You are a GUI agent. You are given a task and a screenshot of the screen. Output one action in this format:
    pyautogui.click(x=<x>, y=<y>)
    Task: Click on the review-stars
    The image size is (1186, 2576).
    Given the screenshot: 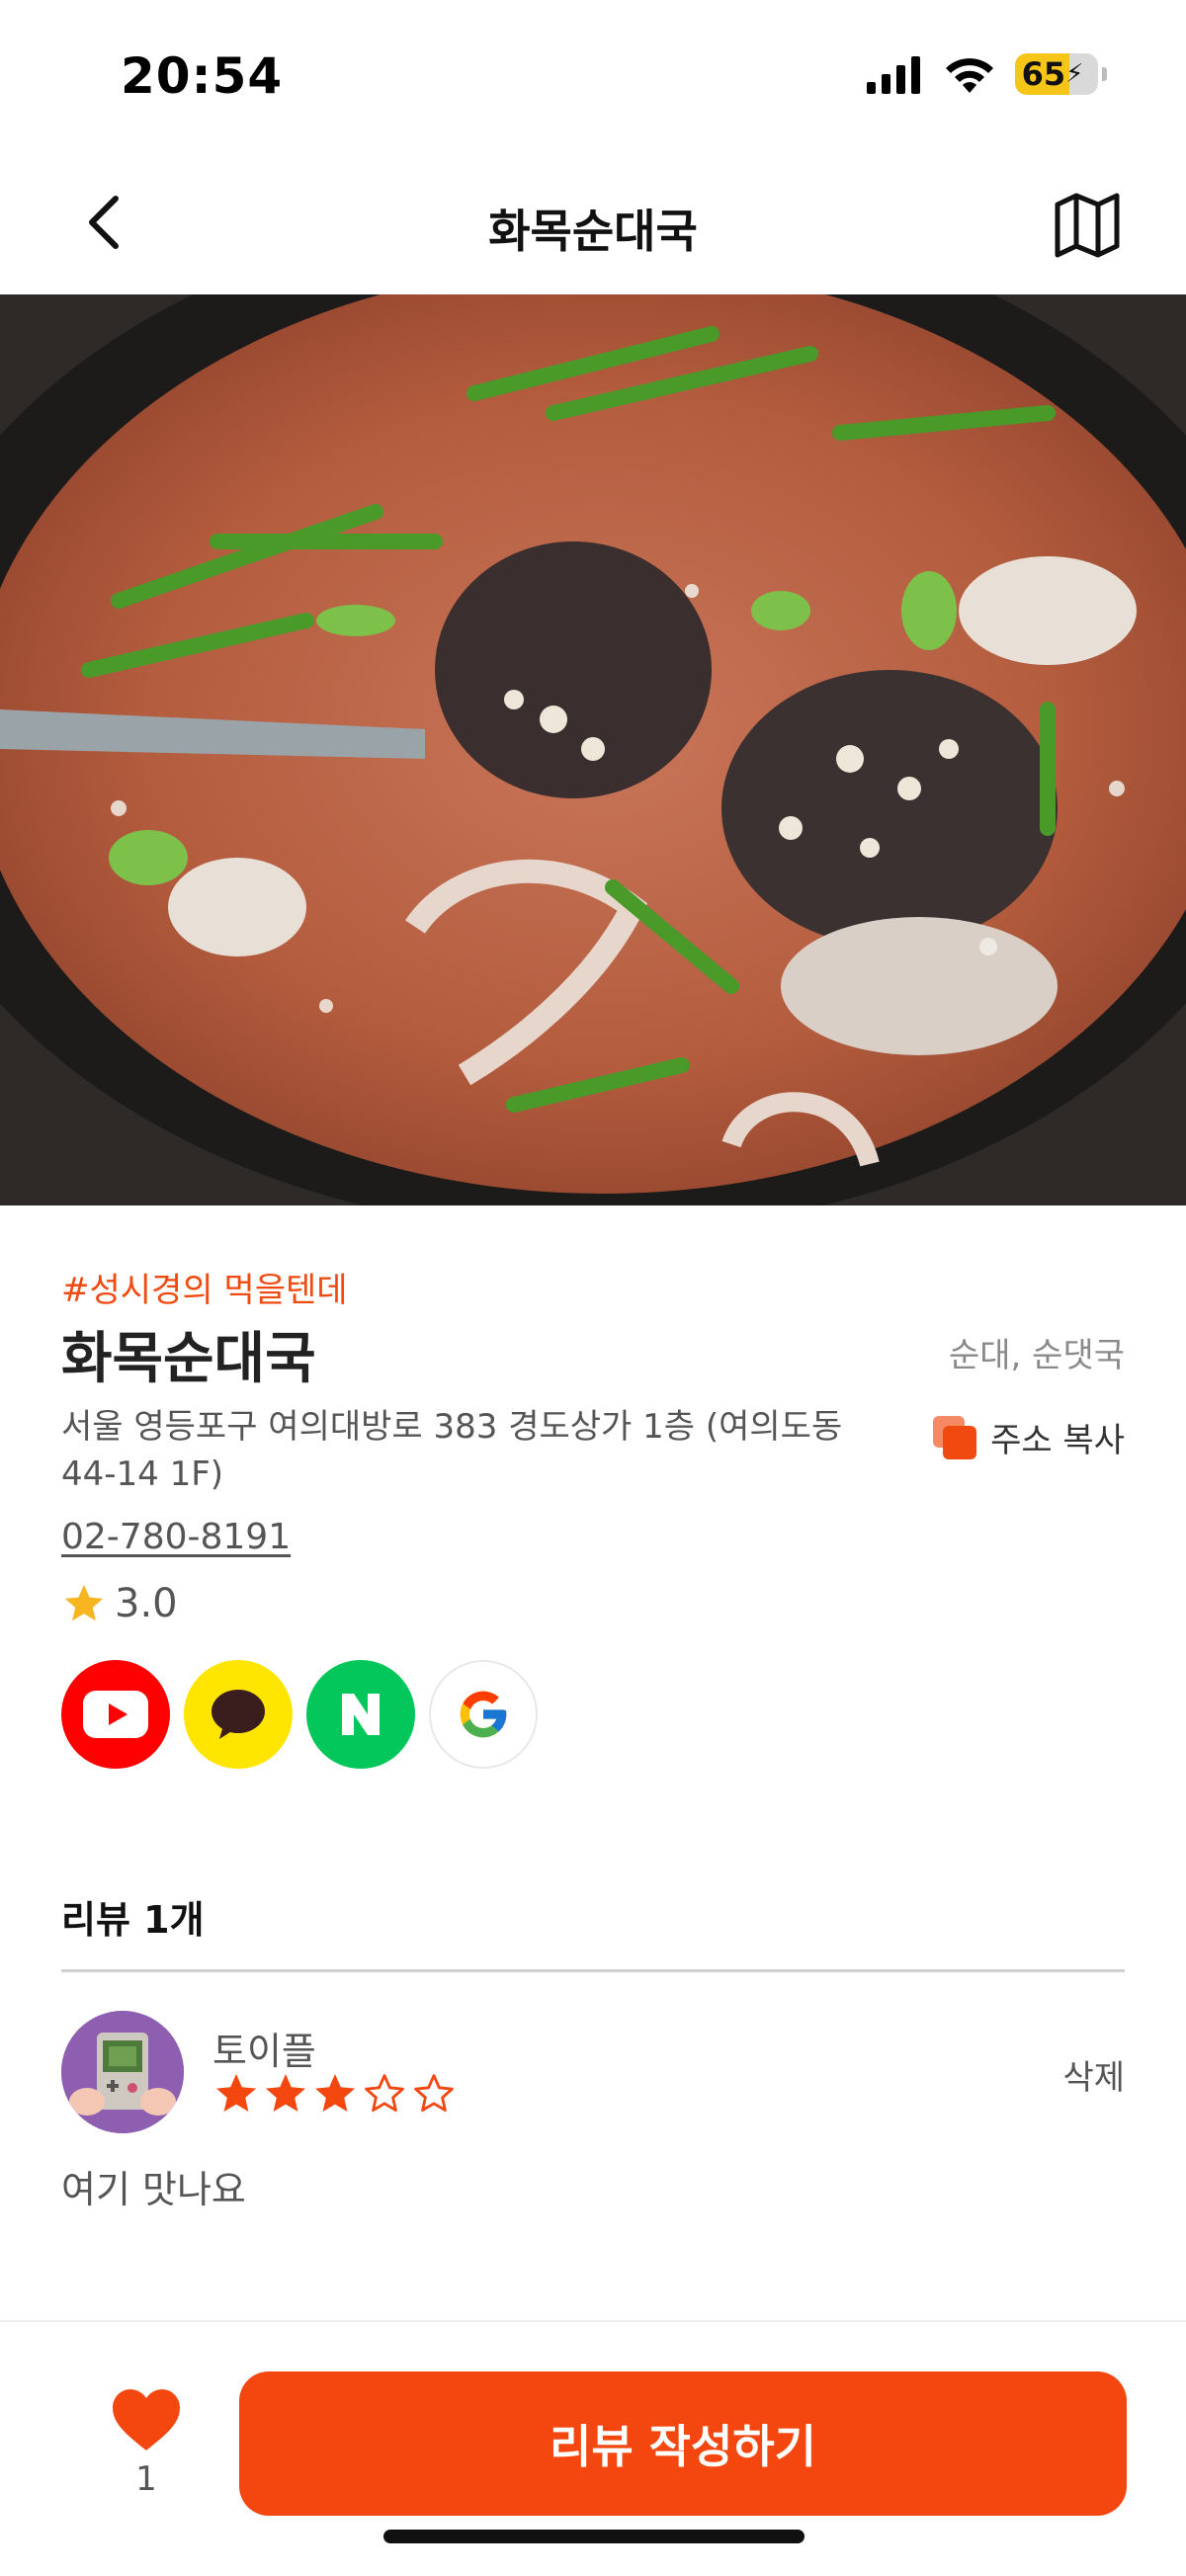 What is the action you would take?
    pyautogui.click(x=335, y=2094)
    